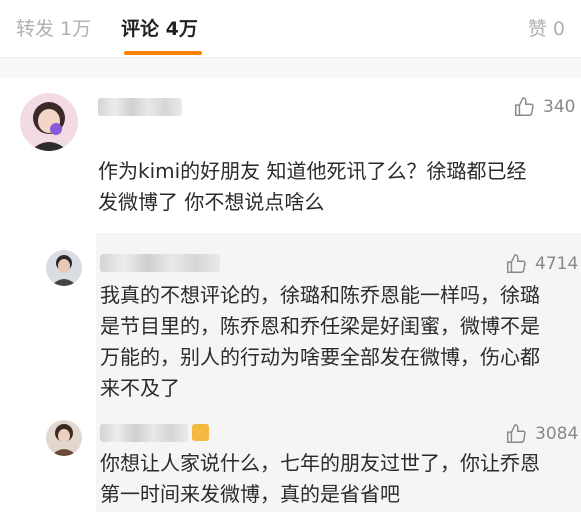 This screenshot has height=512, width=581. Describe the element at coordinates (333, 187) in the screenshot. I see `comment-text: 作为kimi的好朋友 知道他死讯了么？徐璐都已经 发微博了 你不想说点啥么` at that location.